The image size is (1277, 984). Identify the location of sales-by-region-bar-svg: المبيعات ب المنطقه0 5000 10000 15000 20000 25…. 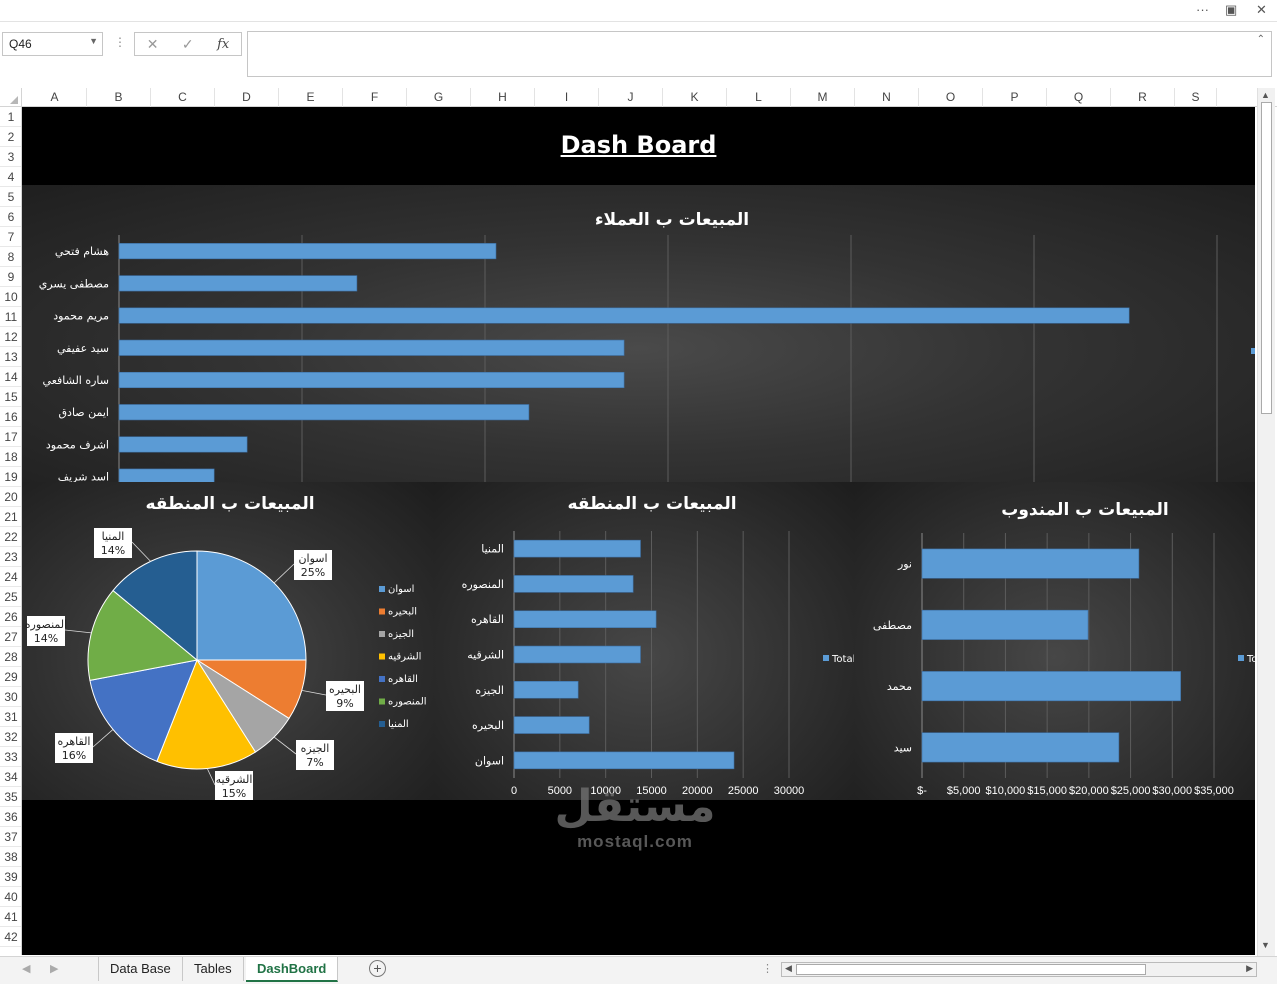
(658, 645).